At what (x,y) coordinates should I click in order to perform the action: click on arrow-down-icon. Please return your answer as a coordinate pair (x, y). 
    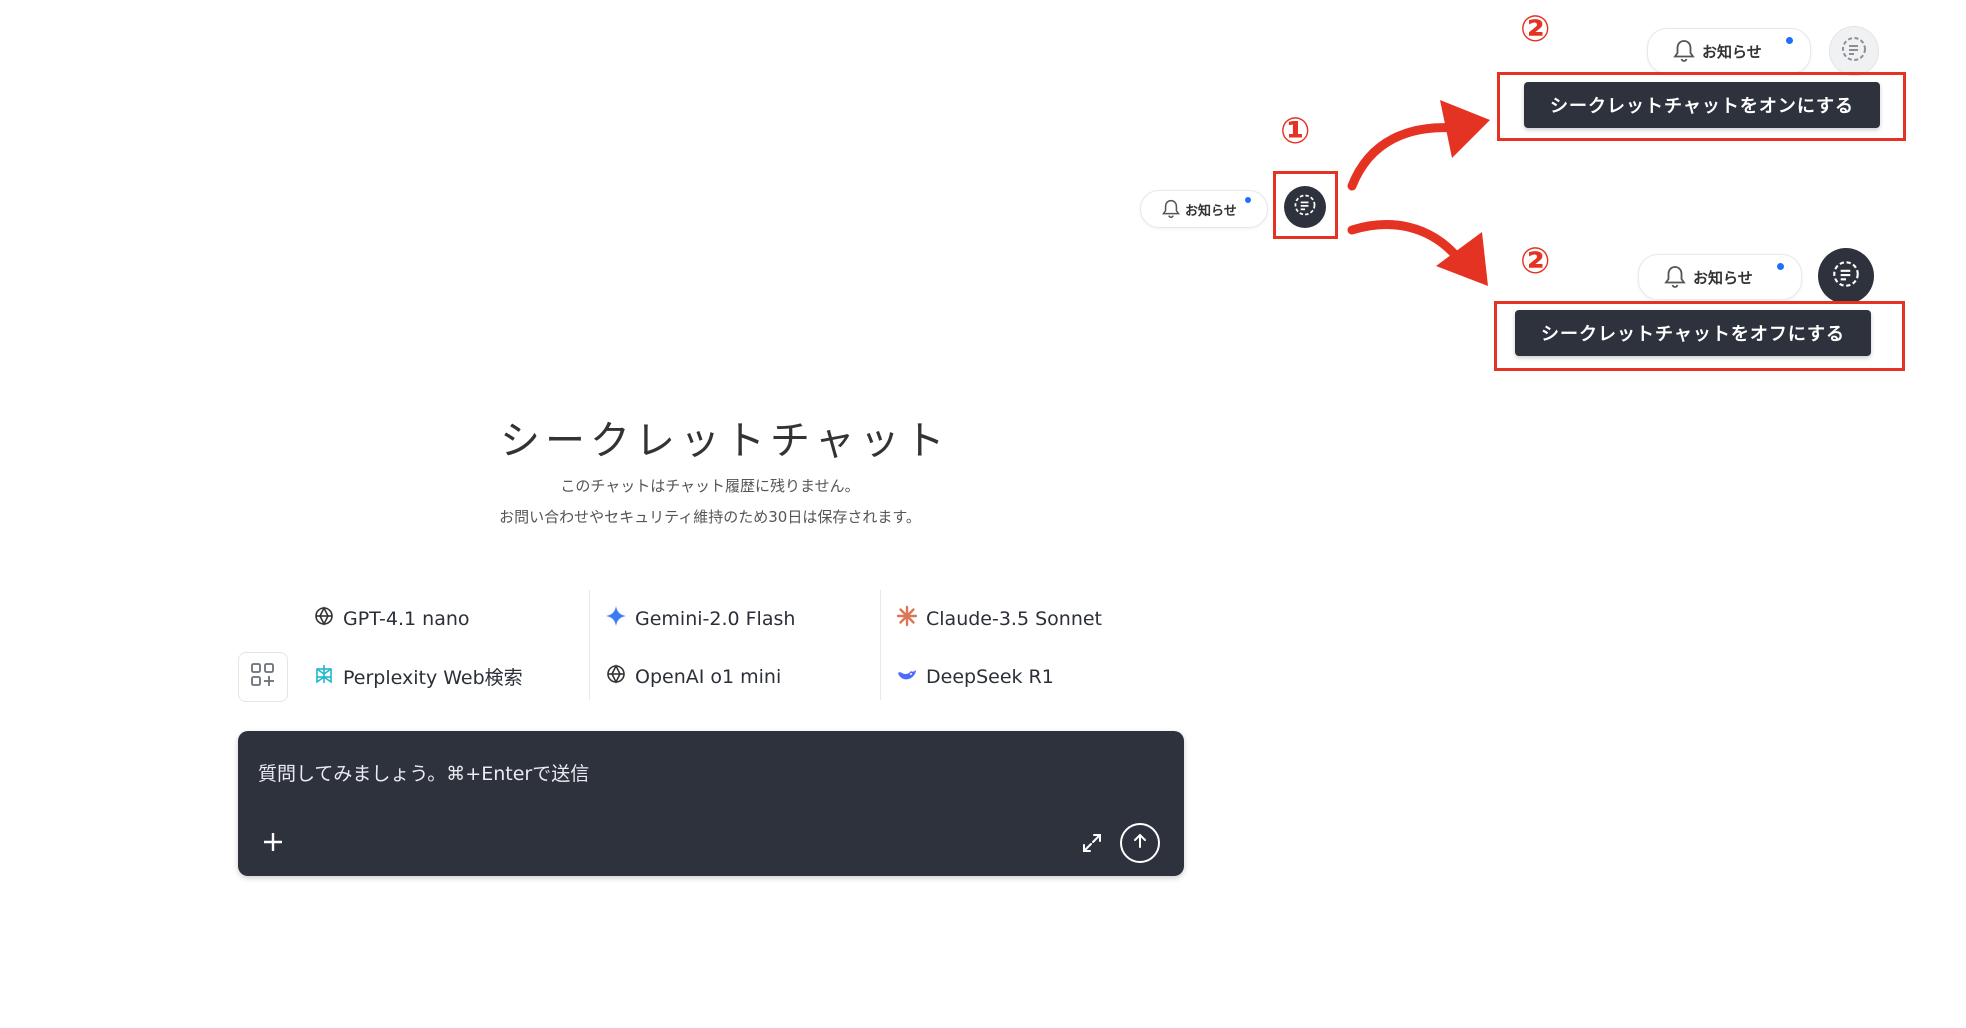
    Looking at the image, I should click on (1405, 241).